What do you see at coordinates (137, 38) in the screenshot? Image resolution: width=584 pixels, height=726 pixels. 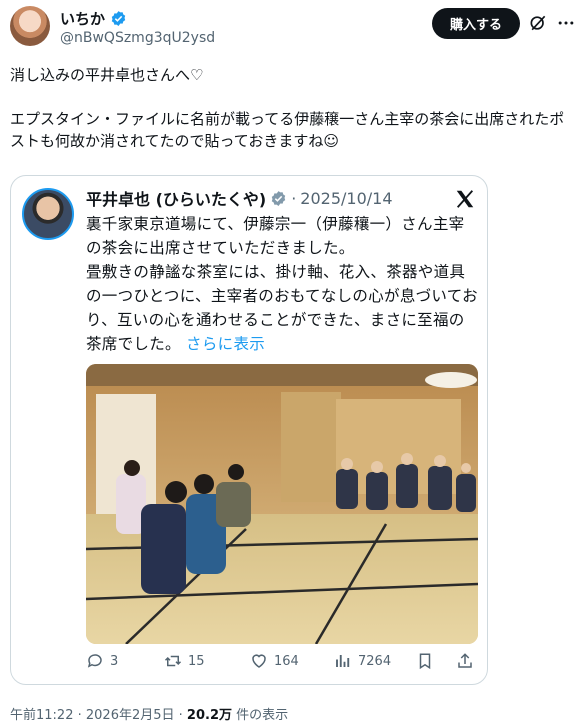 I see `author-handle: @nBwQSzmg3qU2ysd` at bounding box center [137, 38].